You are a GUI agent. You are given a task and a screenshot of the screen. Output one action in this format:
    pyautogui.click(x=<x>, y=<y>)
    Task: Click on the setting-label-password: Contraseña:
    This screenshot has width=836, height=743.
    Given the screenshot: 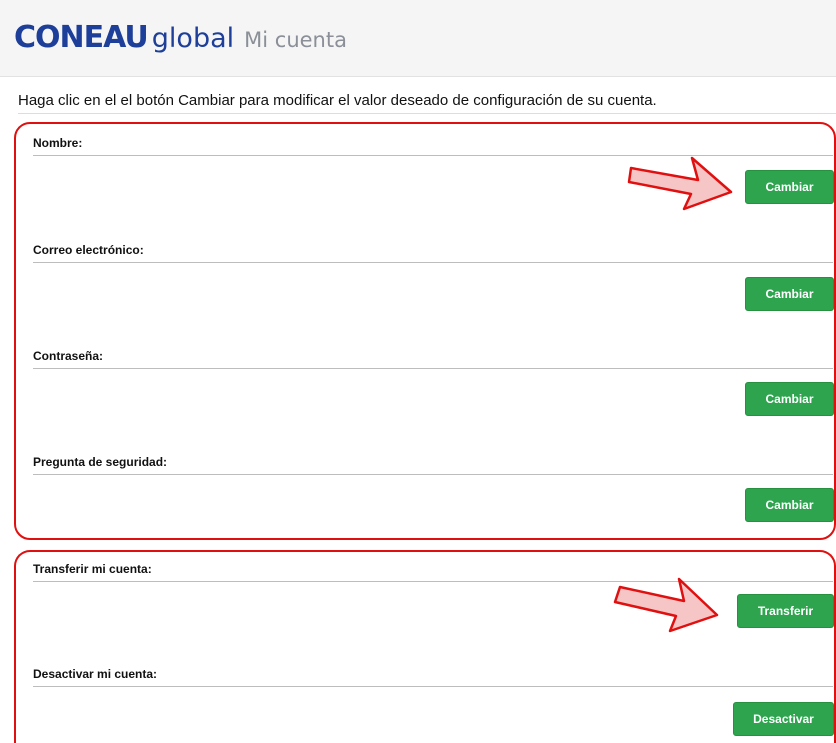 What is the action you would take?
    pyautogui.click(x=68, y=356)
    